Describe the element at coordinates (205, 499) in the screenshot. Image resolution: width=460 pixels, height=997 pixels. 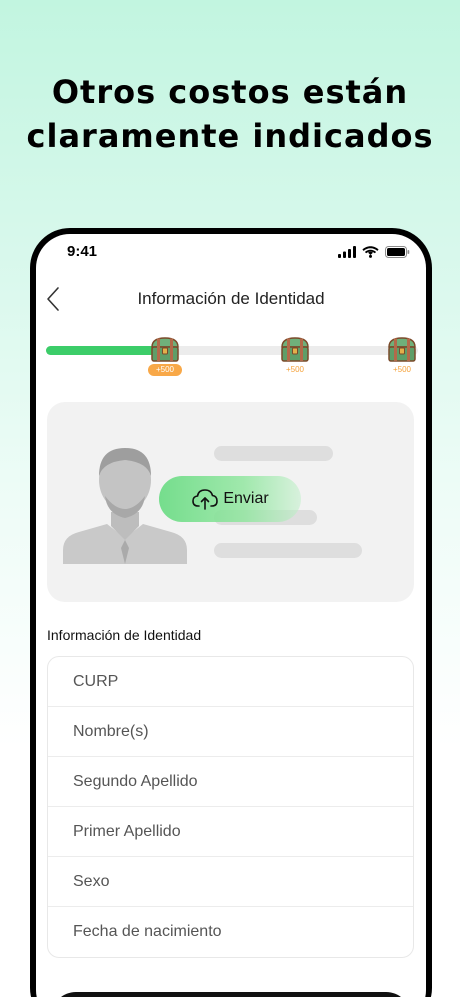
I see `cloud-upload-icon` at that location.